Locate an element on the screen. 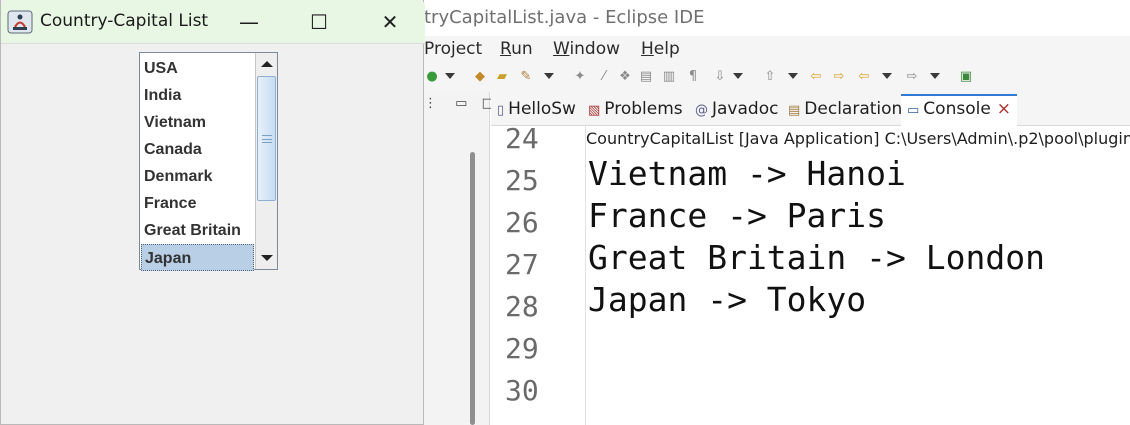  back-icon: ⇦ is located at coordinates (864, 77).